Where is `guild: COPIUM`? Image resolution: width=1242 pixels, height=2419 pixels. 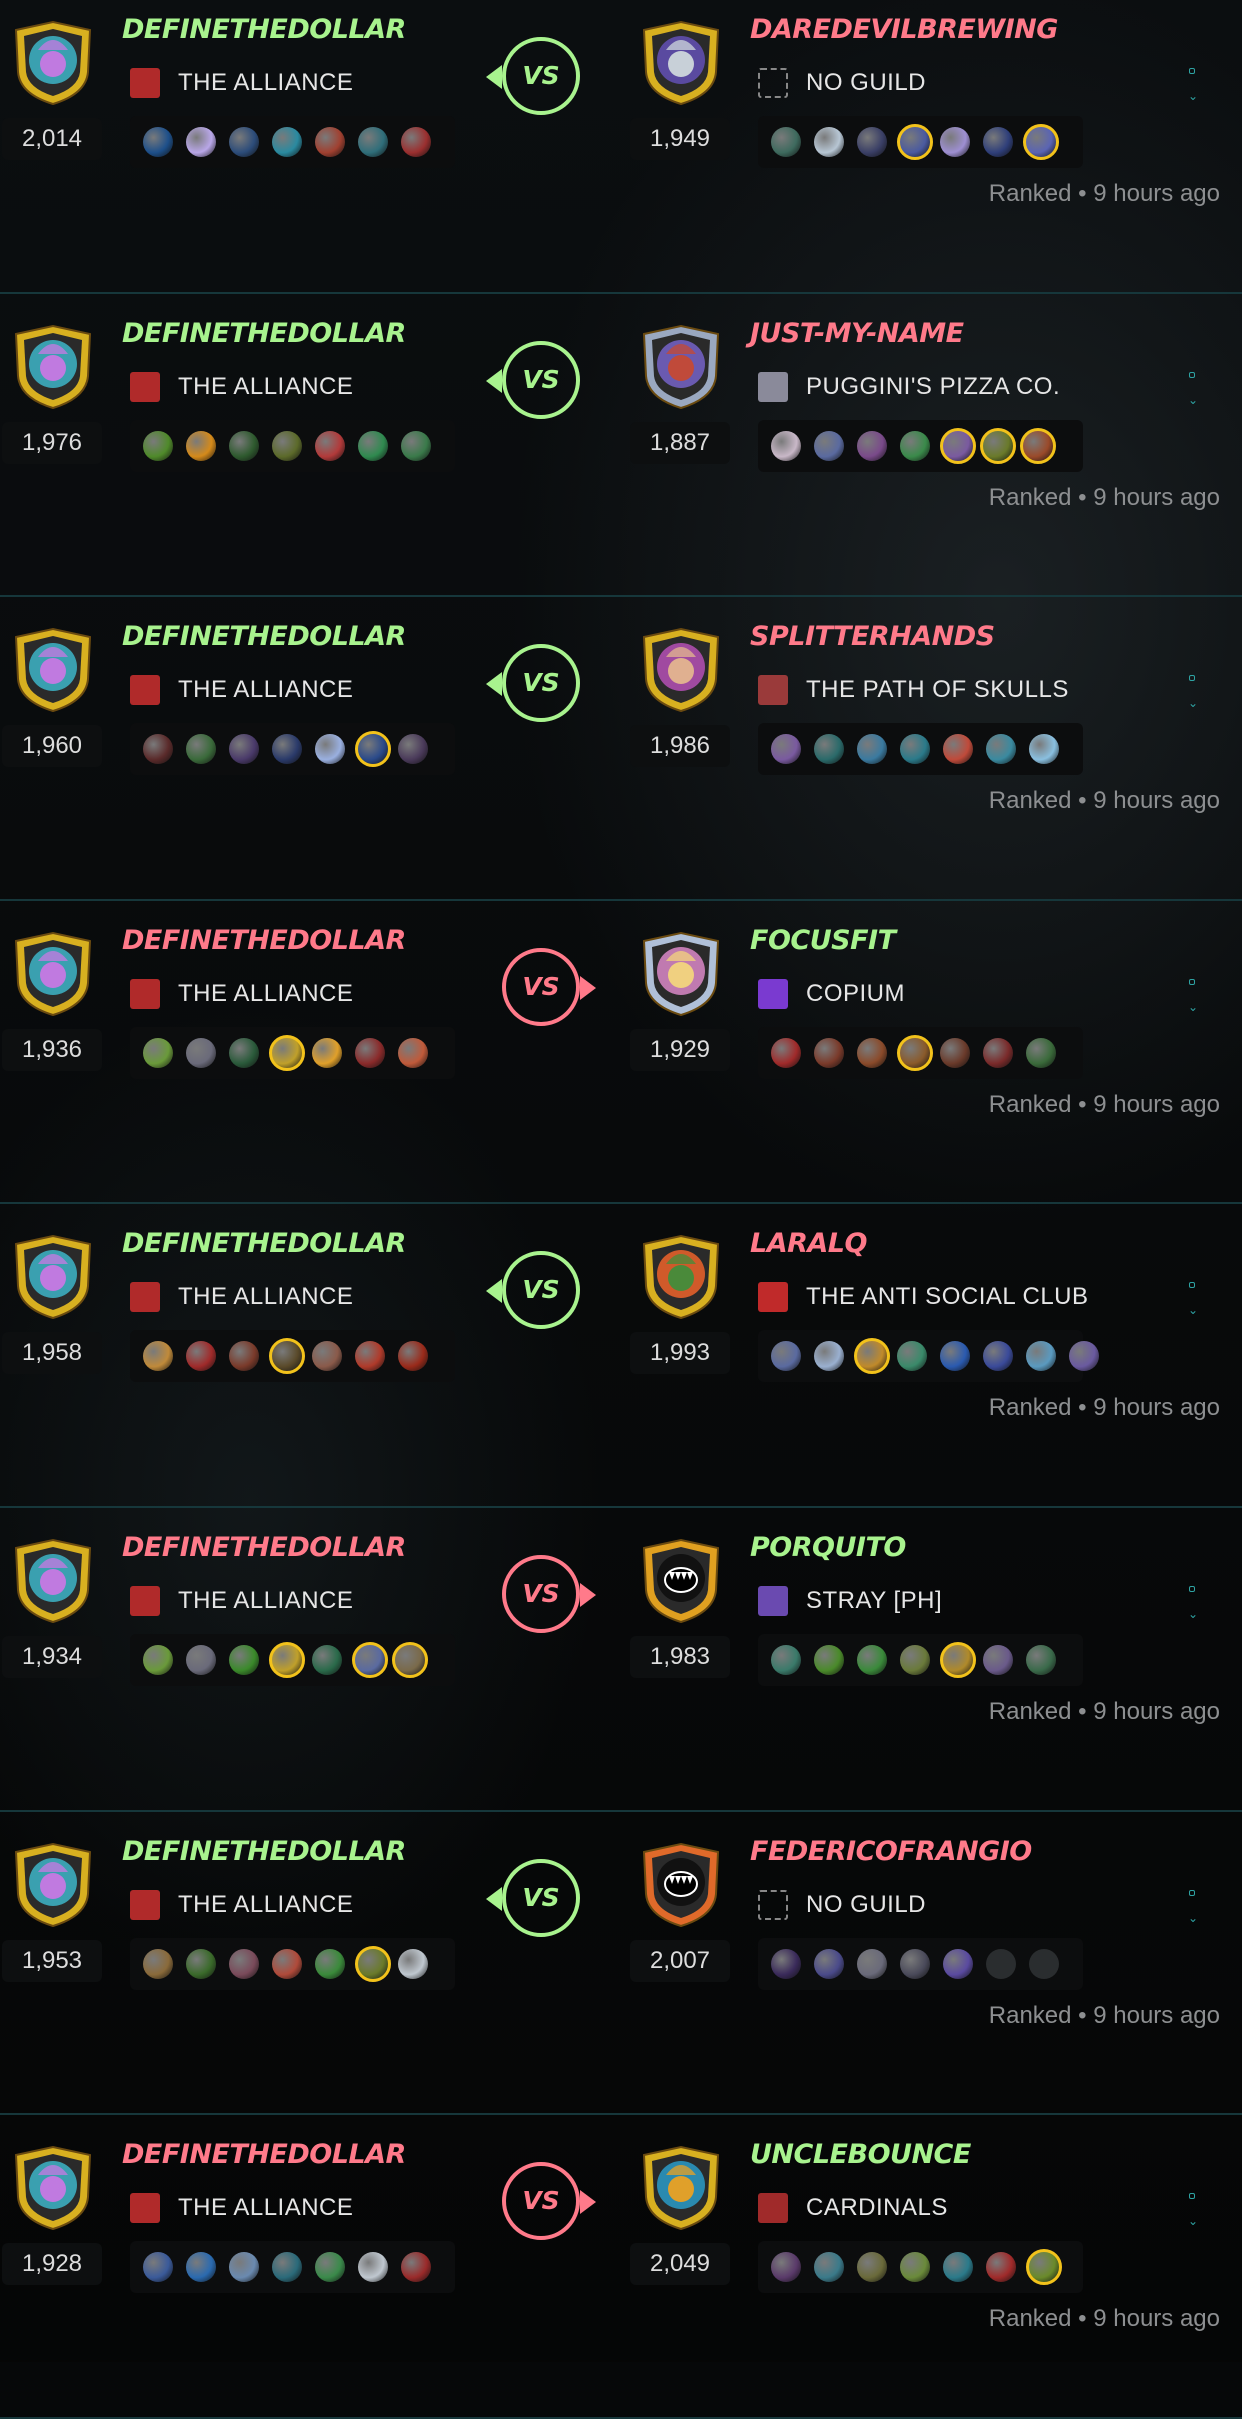
guild: COPIUM is located at coordinates (831, 994).